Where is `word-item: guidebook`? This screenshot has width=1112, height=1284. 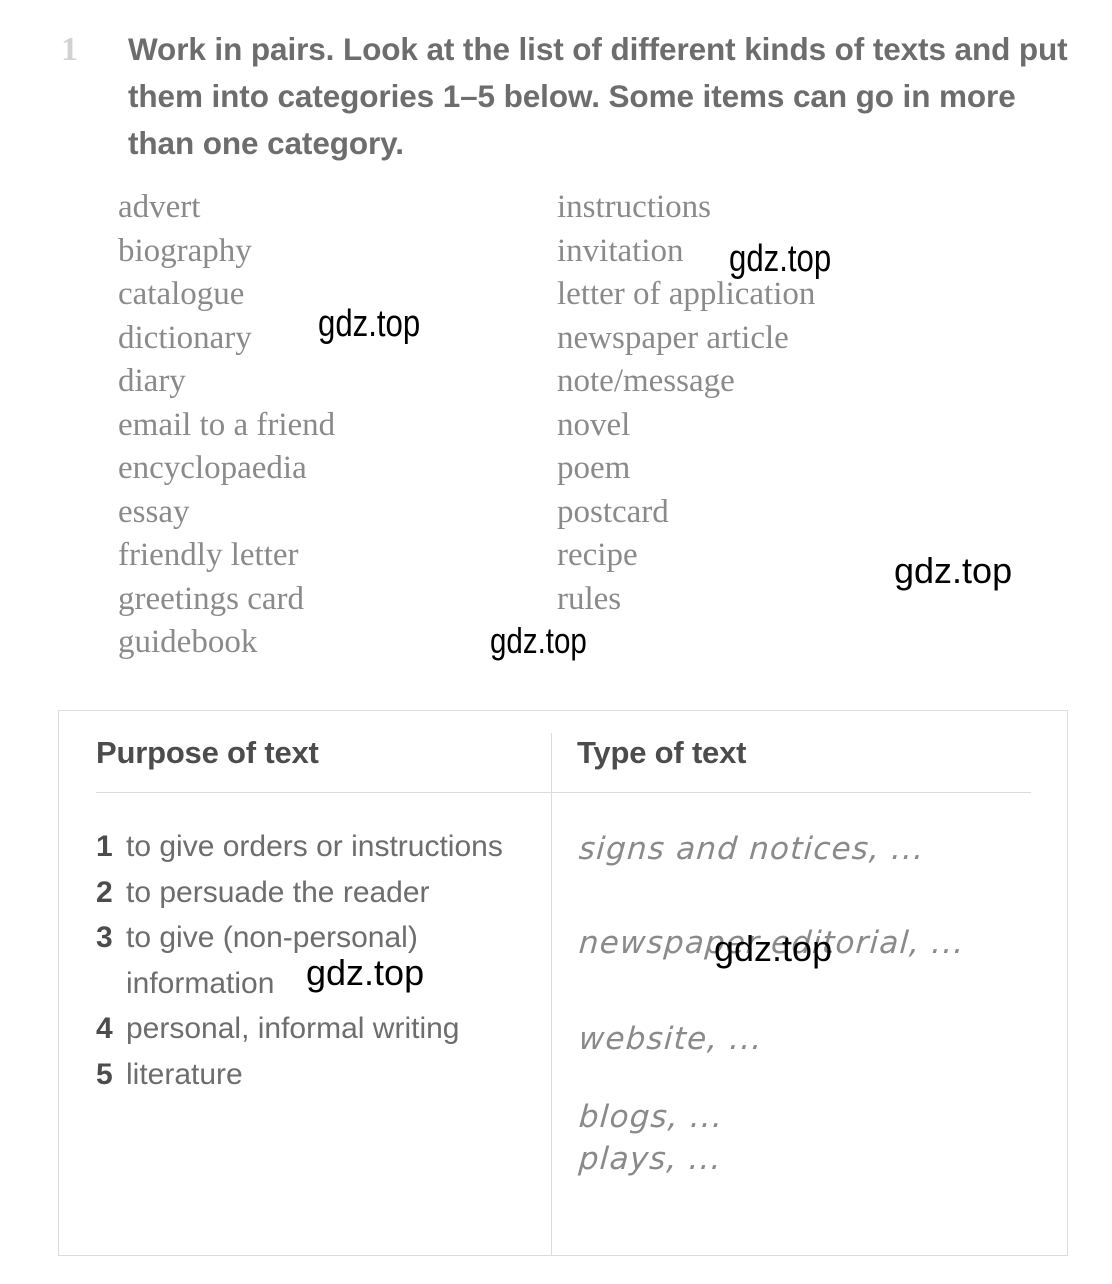 word-item: guidebook is located at coordinates (188, 642).